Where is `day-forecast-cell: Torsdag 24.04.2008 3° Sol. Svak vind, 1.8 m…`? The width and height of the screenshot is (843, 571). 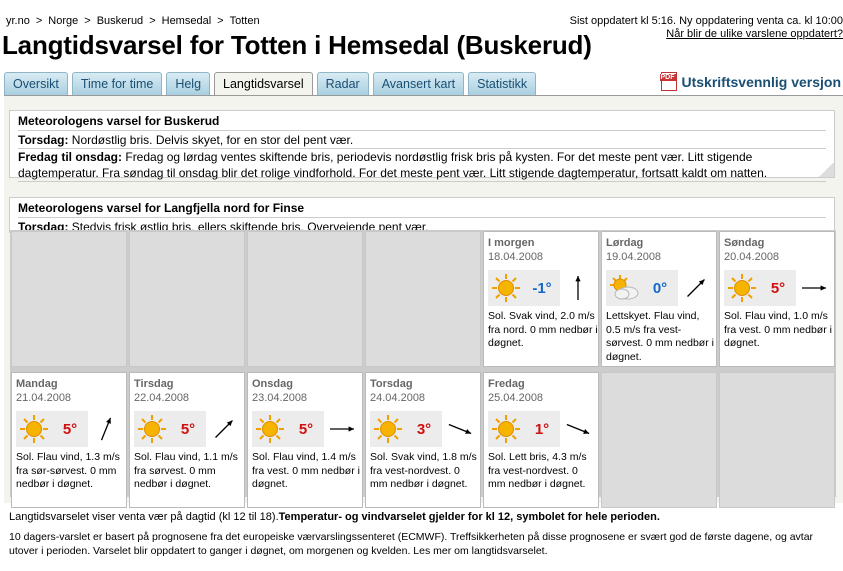 day-forecast-cell: Torsdag 24.04.2008 3° Sol. Svak vind, 1.8 m… is located at coordinates (423, 440).